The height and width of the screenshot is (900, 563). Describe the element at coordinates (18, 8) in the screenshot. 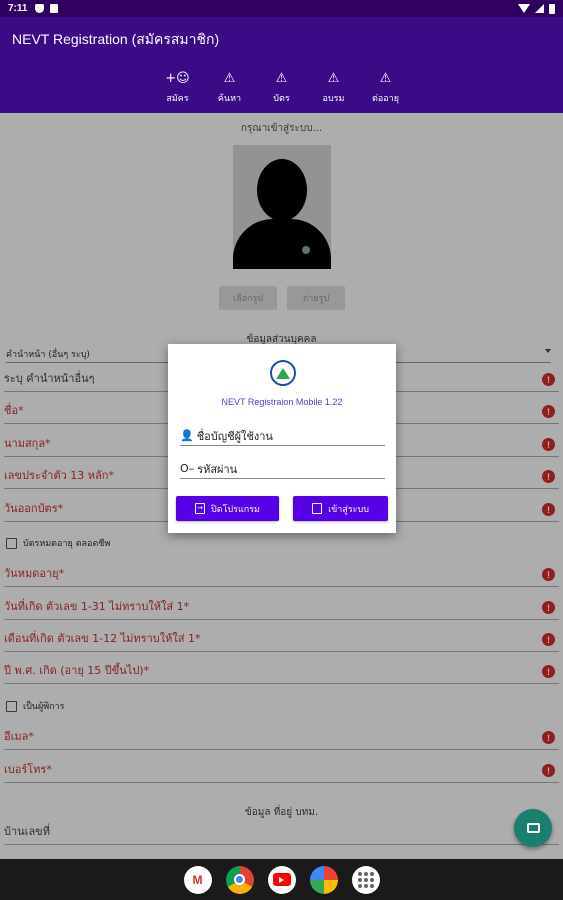

I see `status-time: 7:11` at that location.